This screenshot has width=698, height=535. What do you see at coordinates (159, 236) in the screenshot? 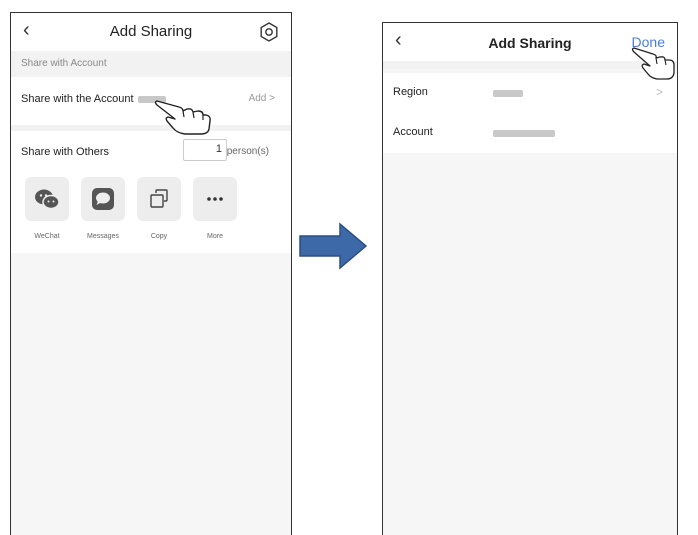
I see `copy-caption: Copy` at bounding box center [159, 236].